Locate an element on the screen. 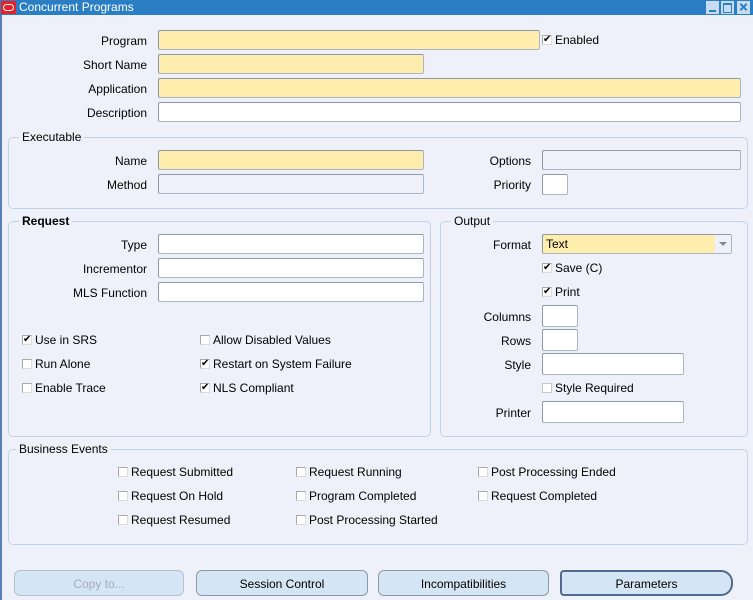  checkbox-label: Post Processing Started is located at coordinates (373, 520).